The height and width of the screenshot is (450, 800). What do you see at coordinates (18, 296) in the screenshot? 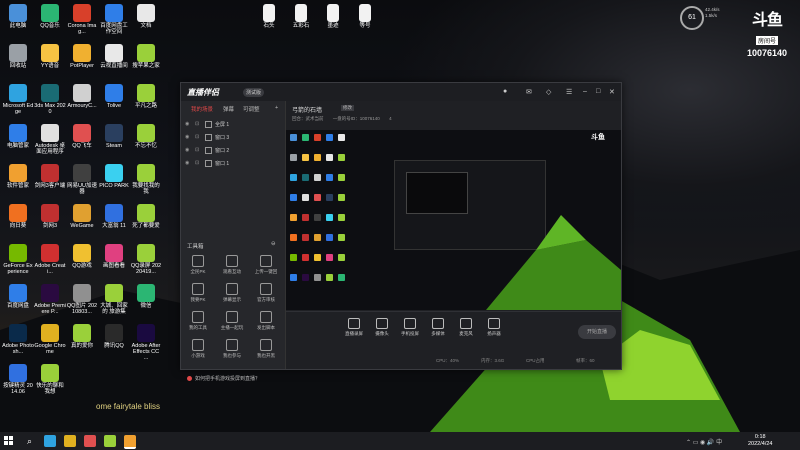
I see `desktop-icon: 百度网盘` at bounding box center [18, 296].